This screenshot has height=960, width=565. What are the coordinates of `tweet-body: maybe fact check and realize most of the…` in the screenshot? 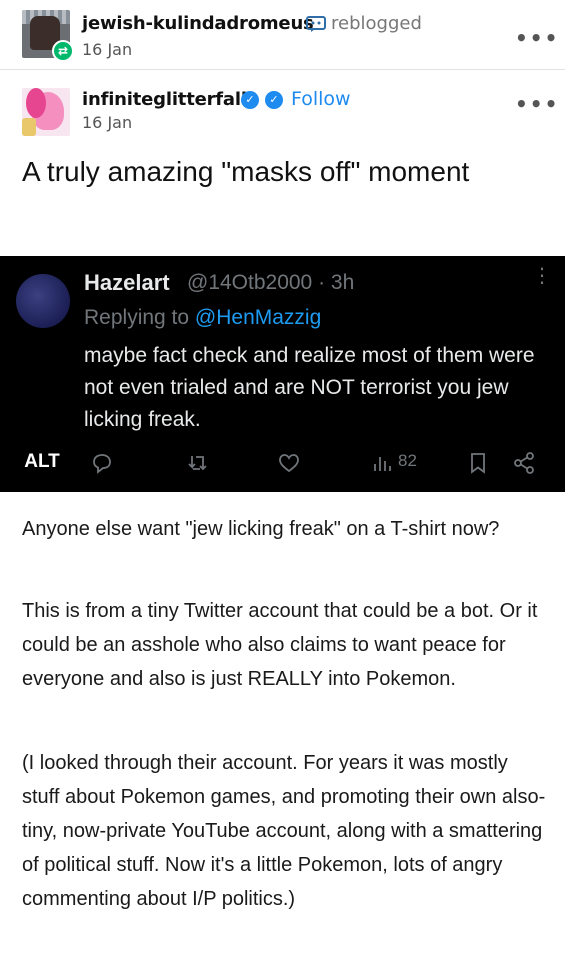 It's located at (309, 387).